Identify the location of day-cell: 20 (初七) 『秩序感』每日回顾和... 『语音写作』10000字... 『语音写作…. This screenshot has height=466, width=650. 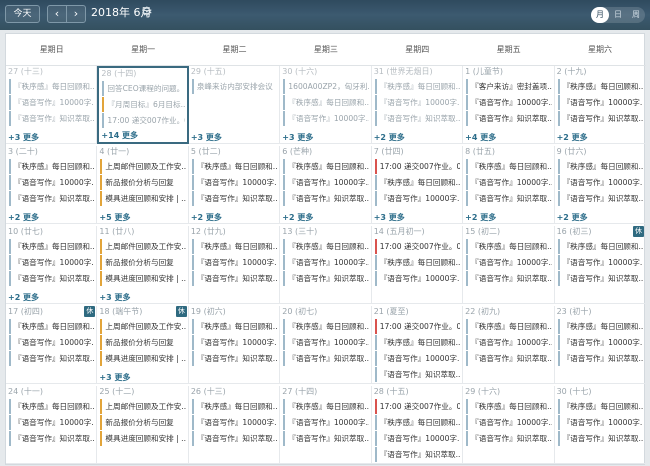
(326, 345).